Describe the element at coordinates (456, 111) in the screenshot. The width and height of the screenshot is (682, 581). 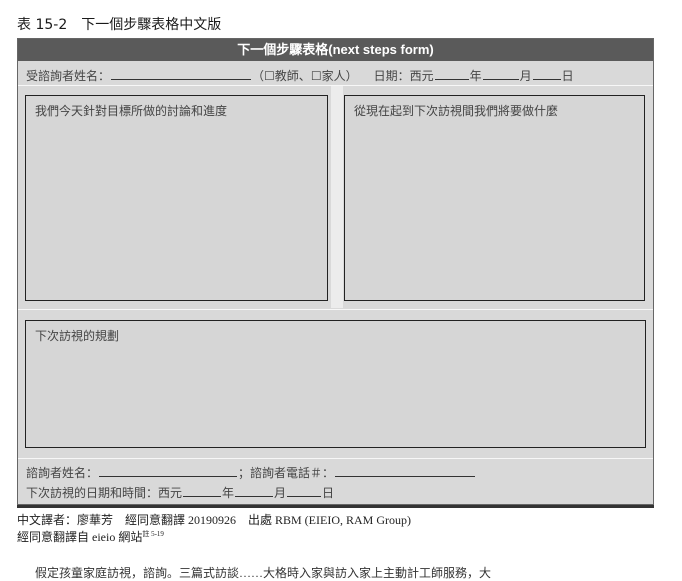
I see `next-actions-label: 從現在起到下次訪視間我們將要做什麼` at that location.